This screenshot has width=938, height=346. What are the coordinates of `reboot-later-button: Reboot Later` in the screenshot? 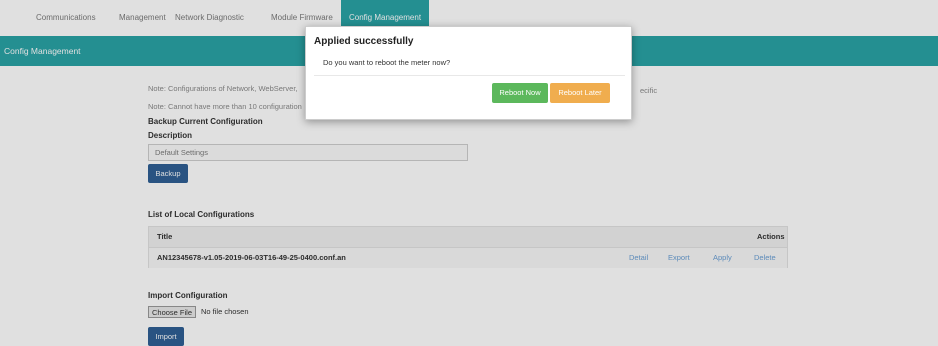 It's located at (580, 93).